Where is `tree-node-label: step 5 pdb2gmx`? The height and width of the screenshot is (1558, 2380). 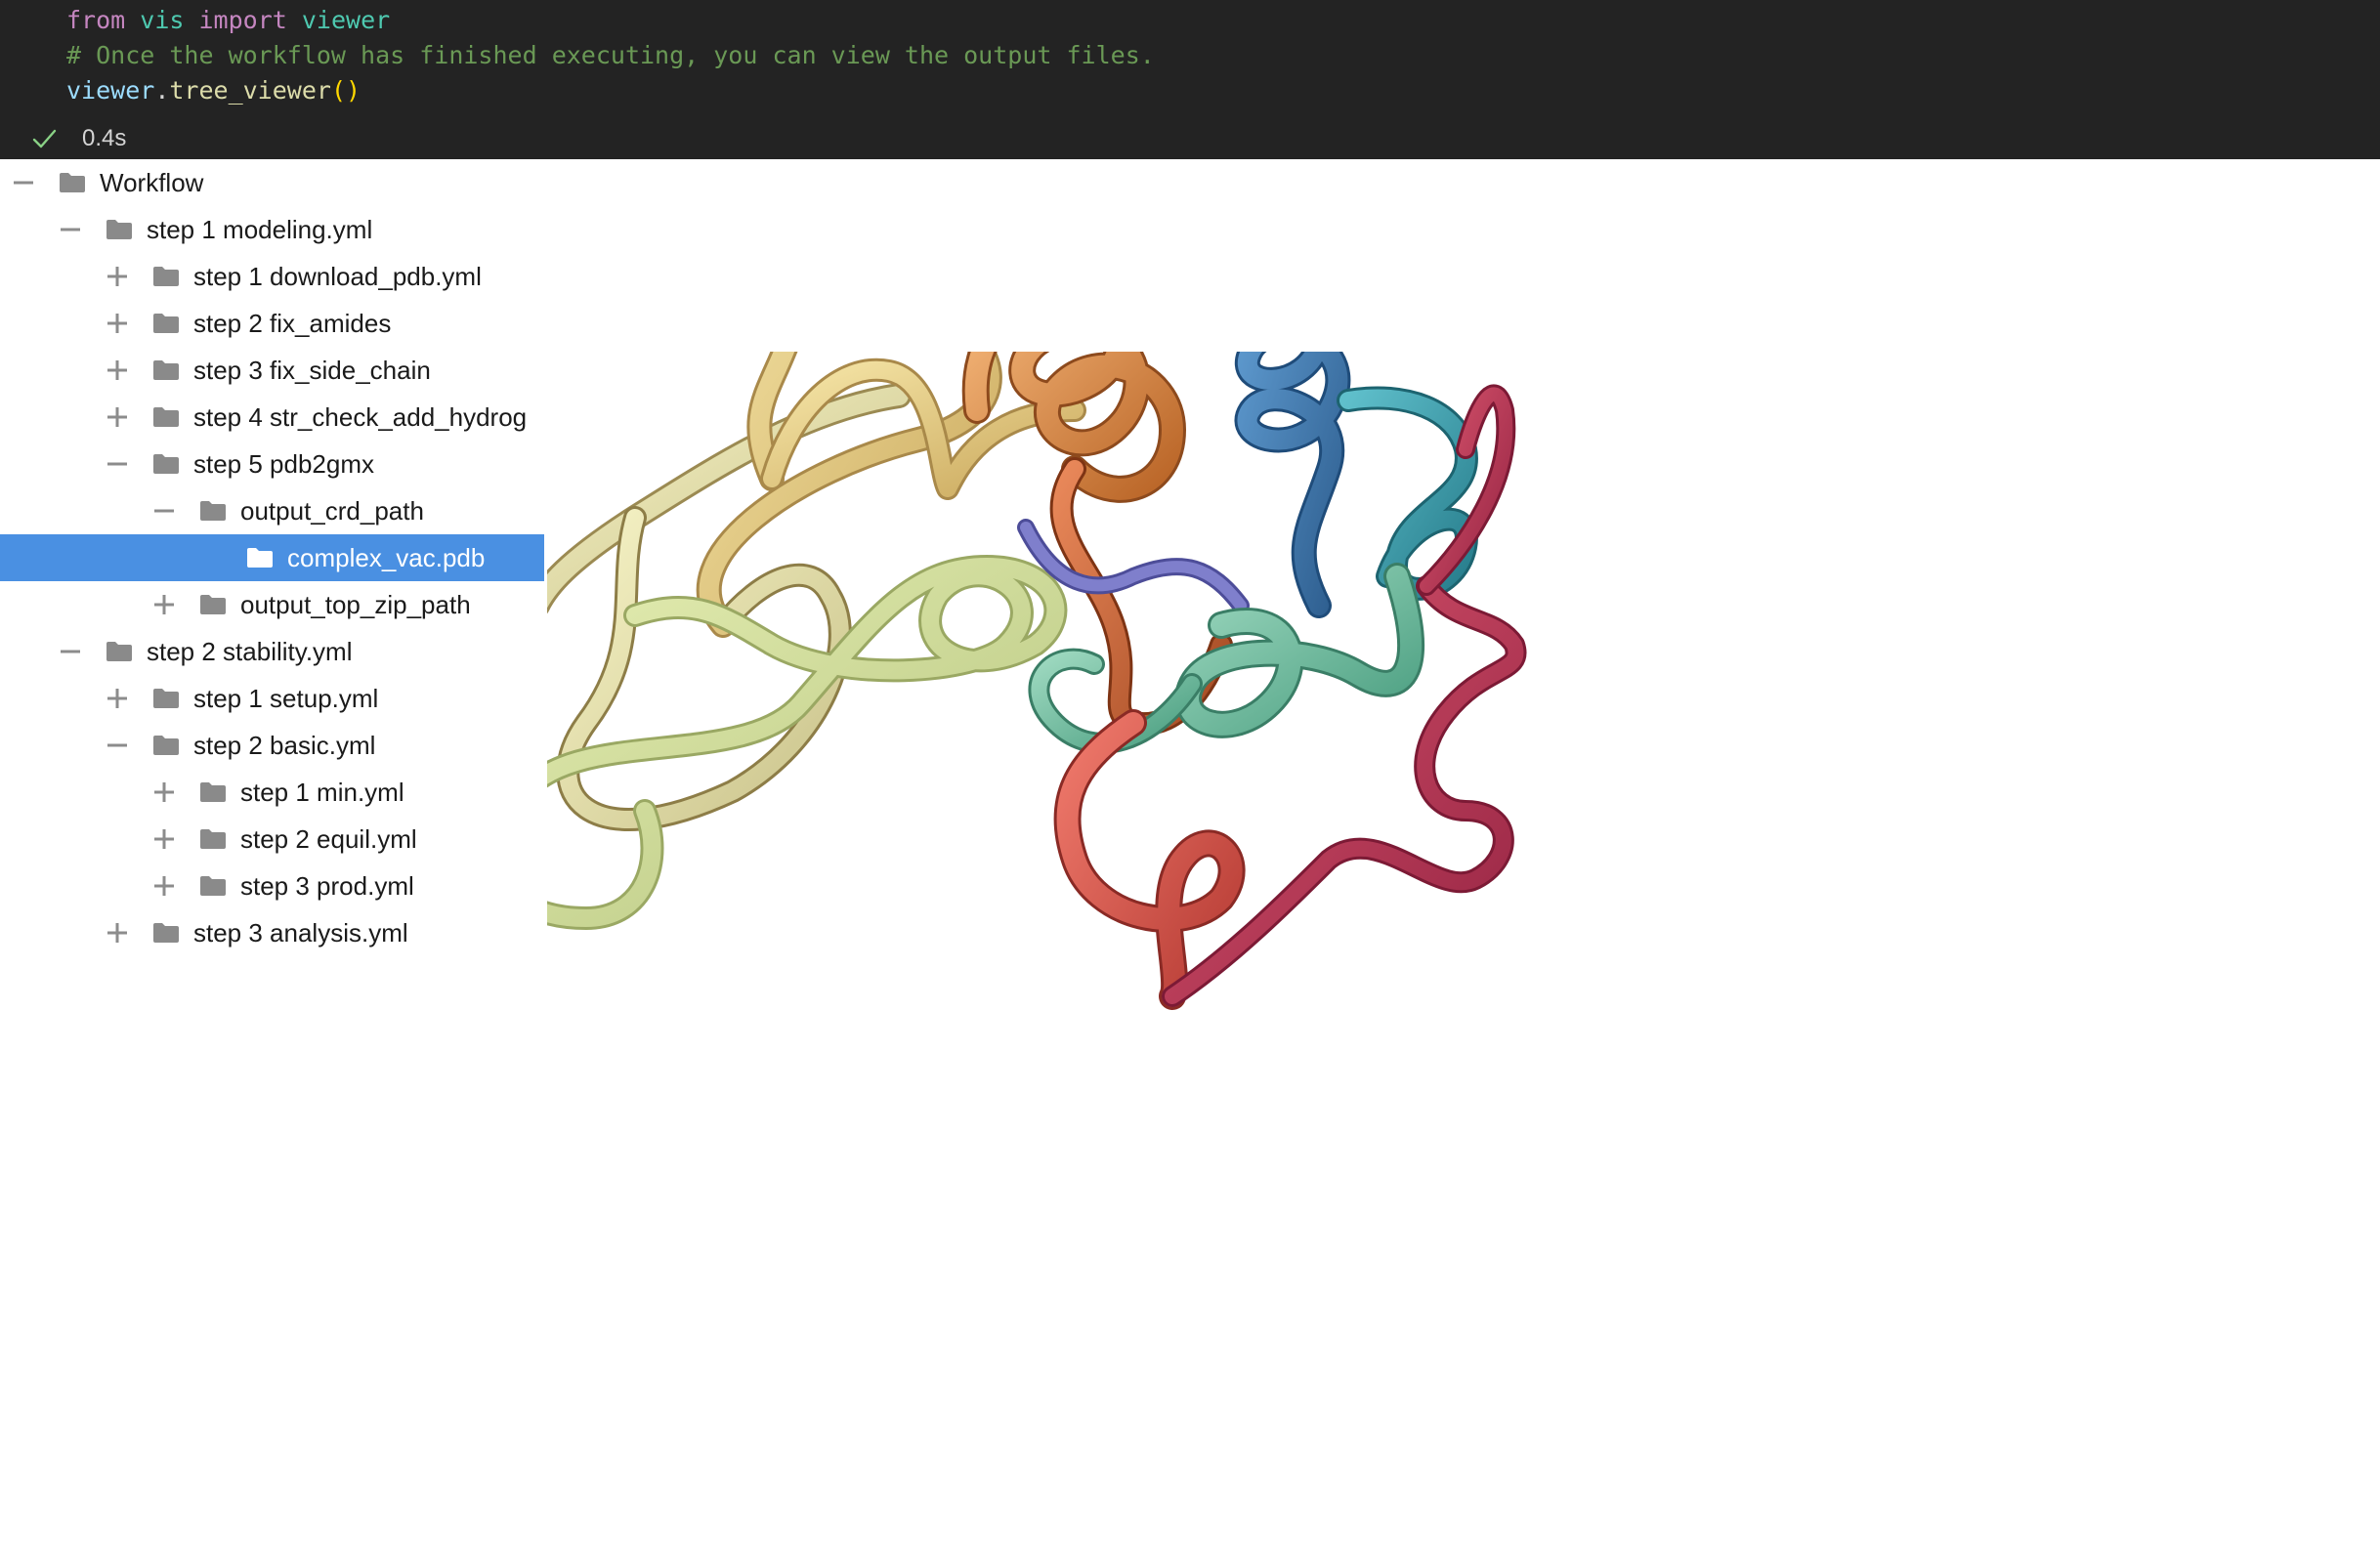 tree-node-label: step 5 pdb2gmx is located at coordinates (284, 464).